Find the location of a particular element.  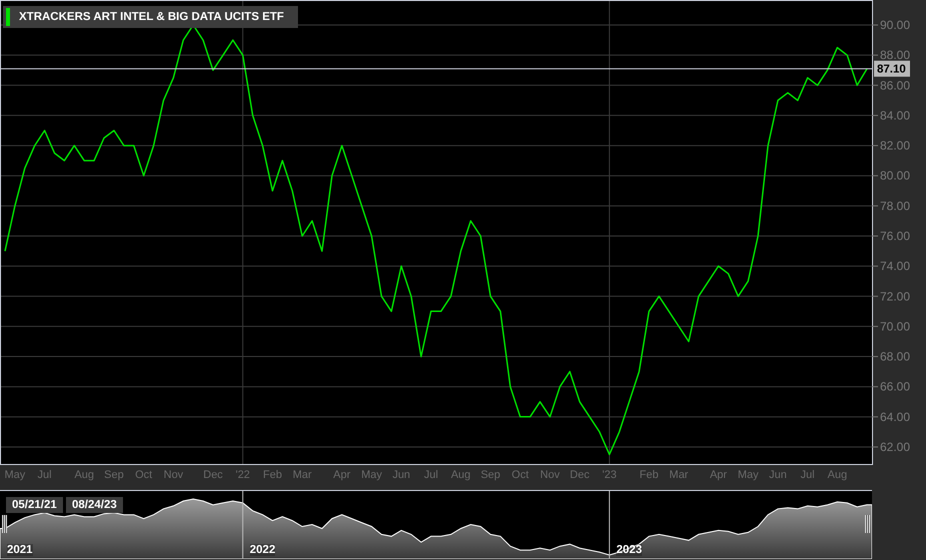

chart-title: XTRACKERS ART INTEL & BIG DATA UCITS ETF is located at coordinates (151, 17).